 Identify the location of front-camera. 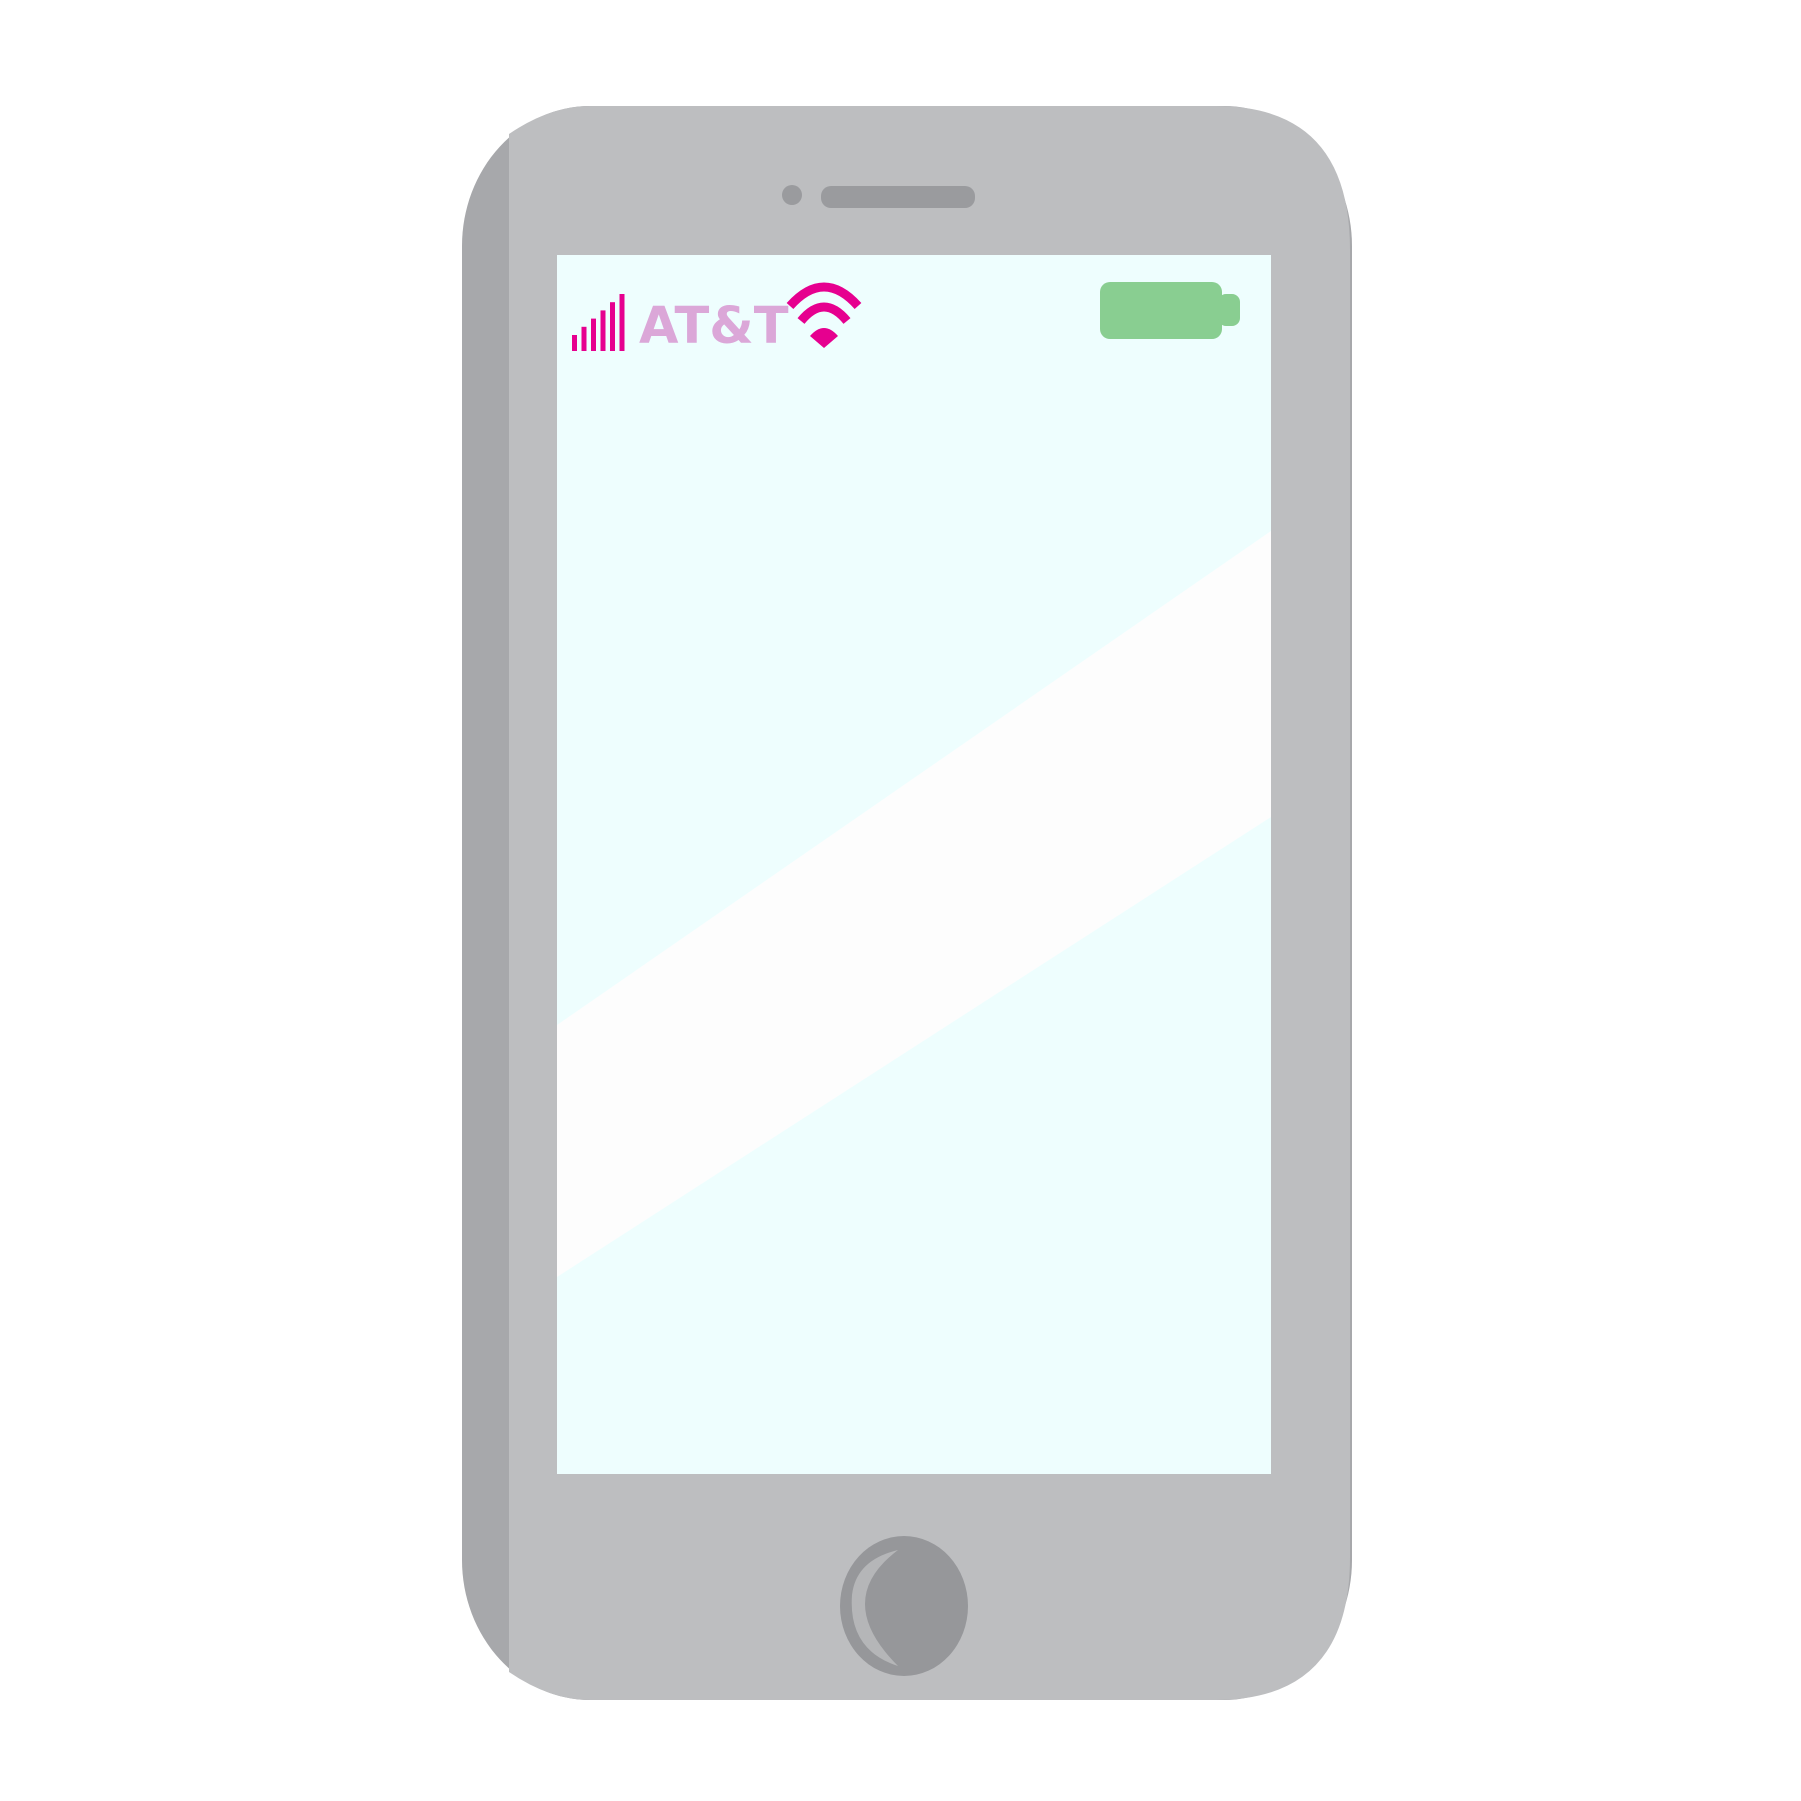
(792, 195).